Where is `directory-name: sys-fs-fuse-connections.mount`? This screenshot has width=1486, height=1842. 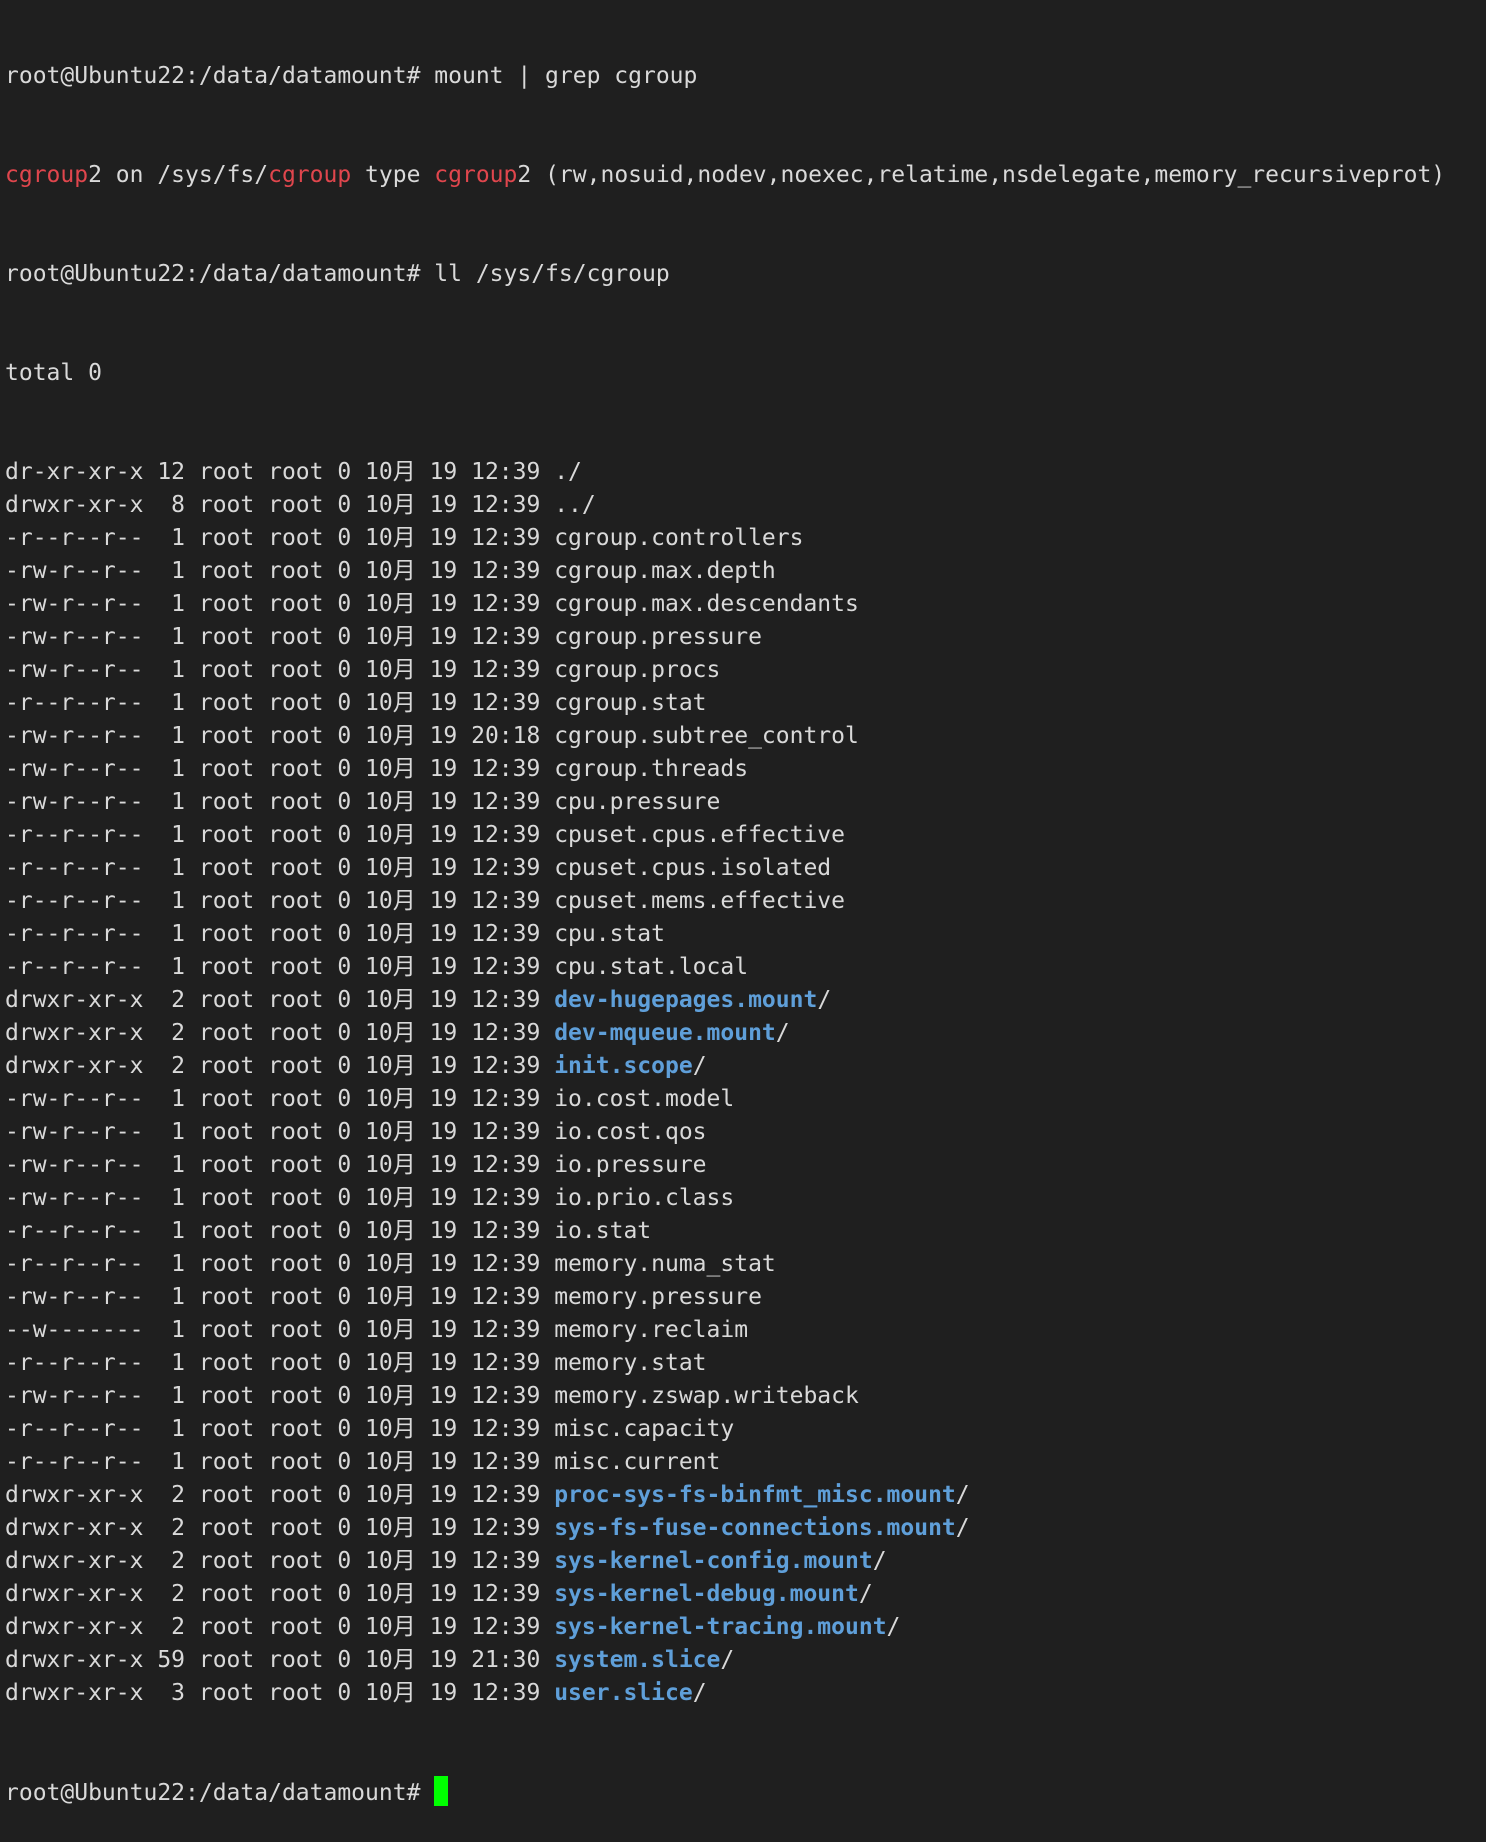
directory-name: sys-fs-fuse-connections.mount is located at coordinates (755, 1528).